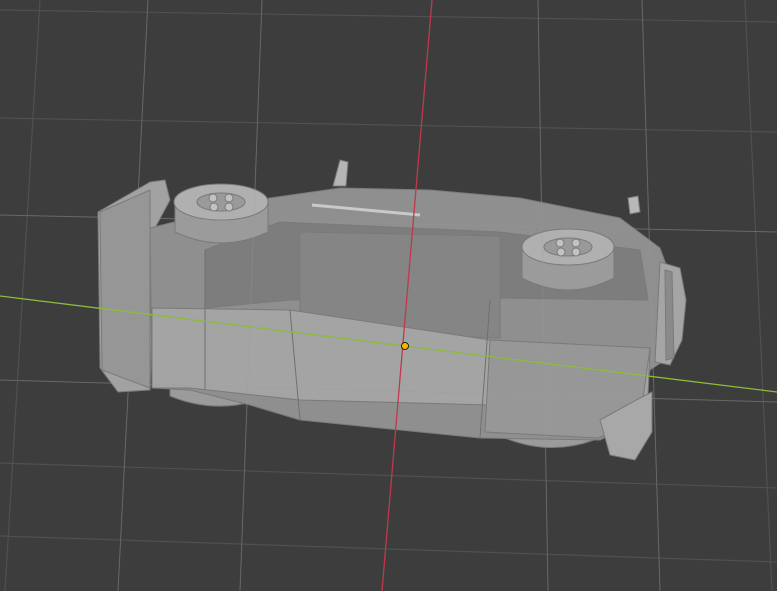 Image resolution: width=777 pixels, height=591 pixels. Describe the element at coordinates (568, 259) in the screenshot. I see `wheel-front-right` at that location.